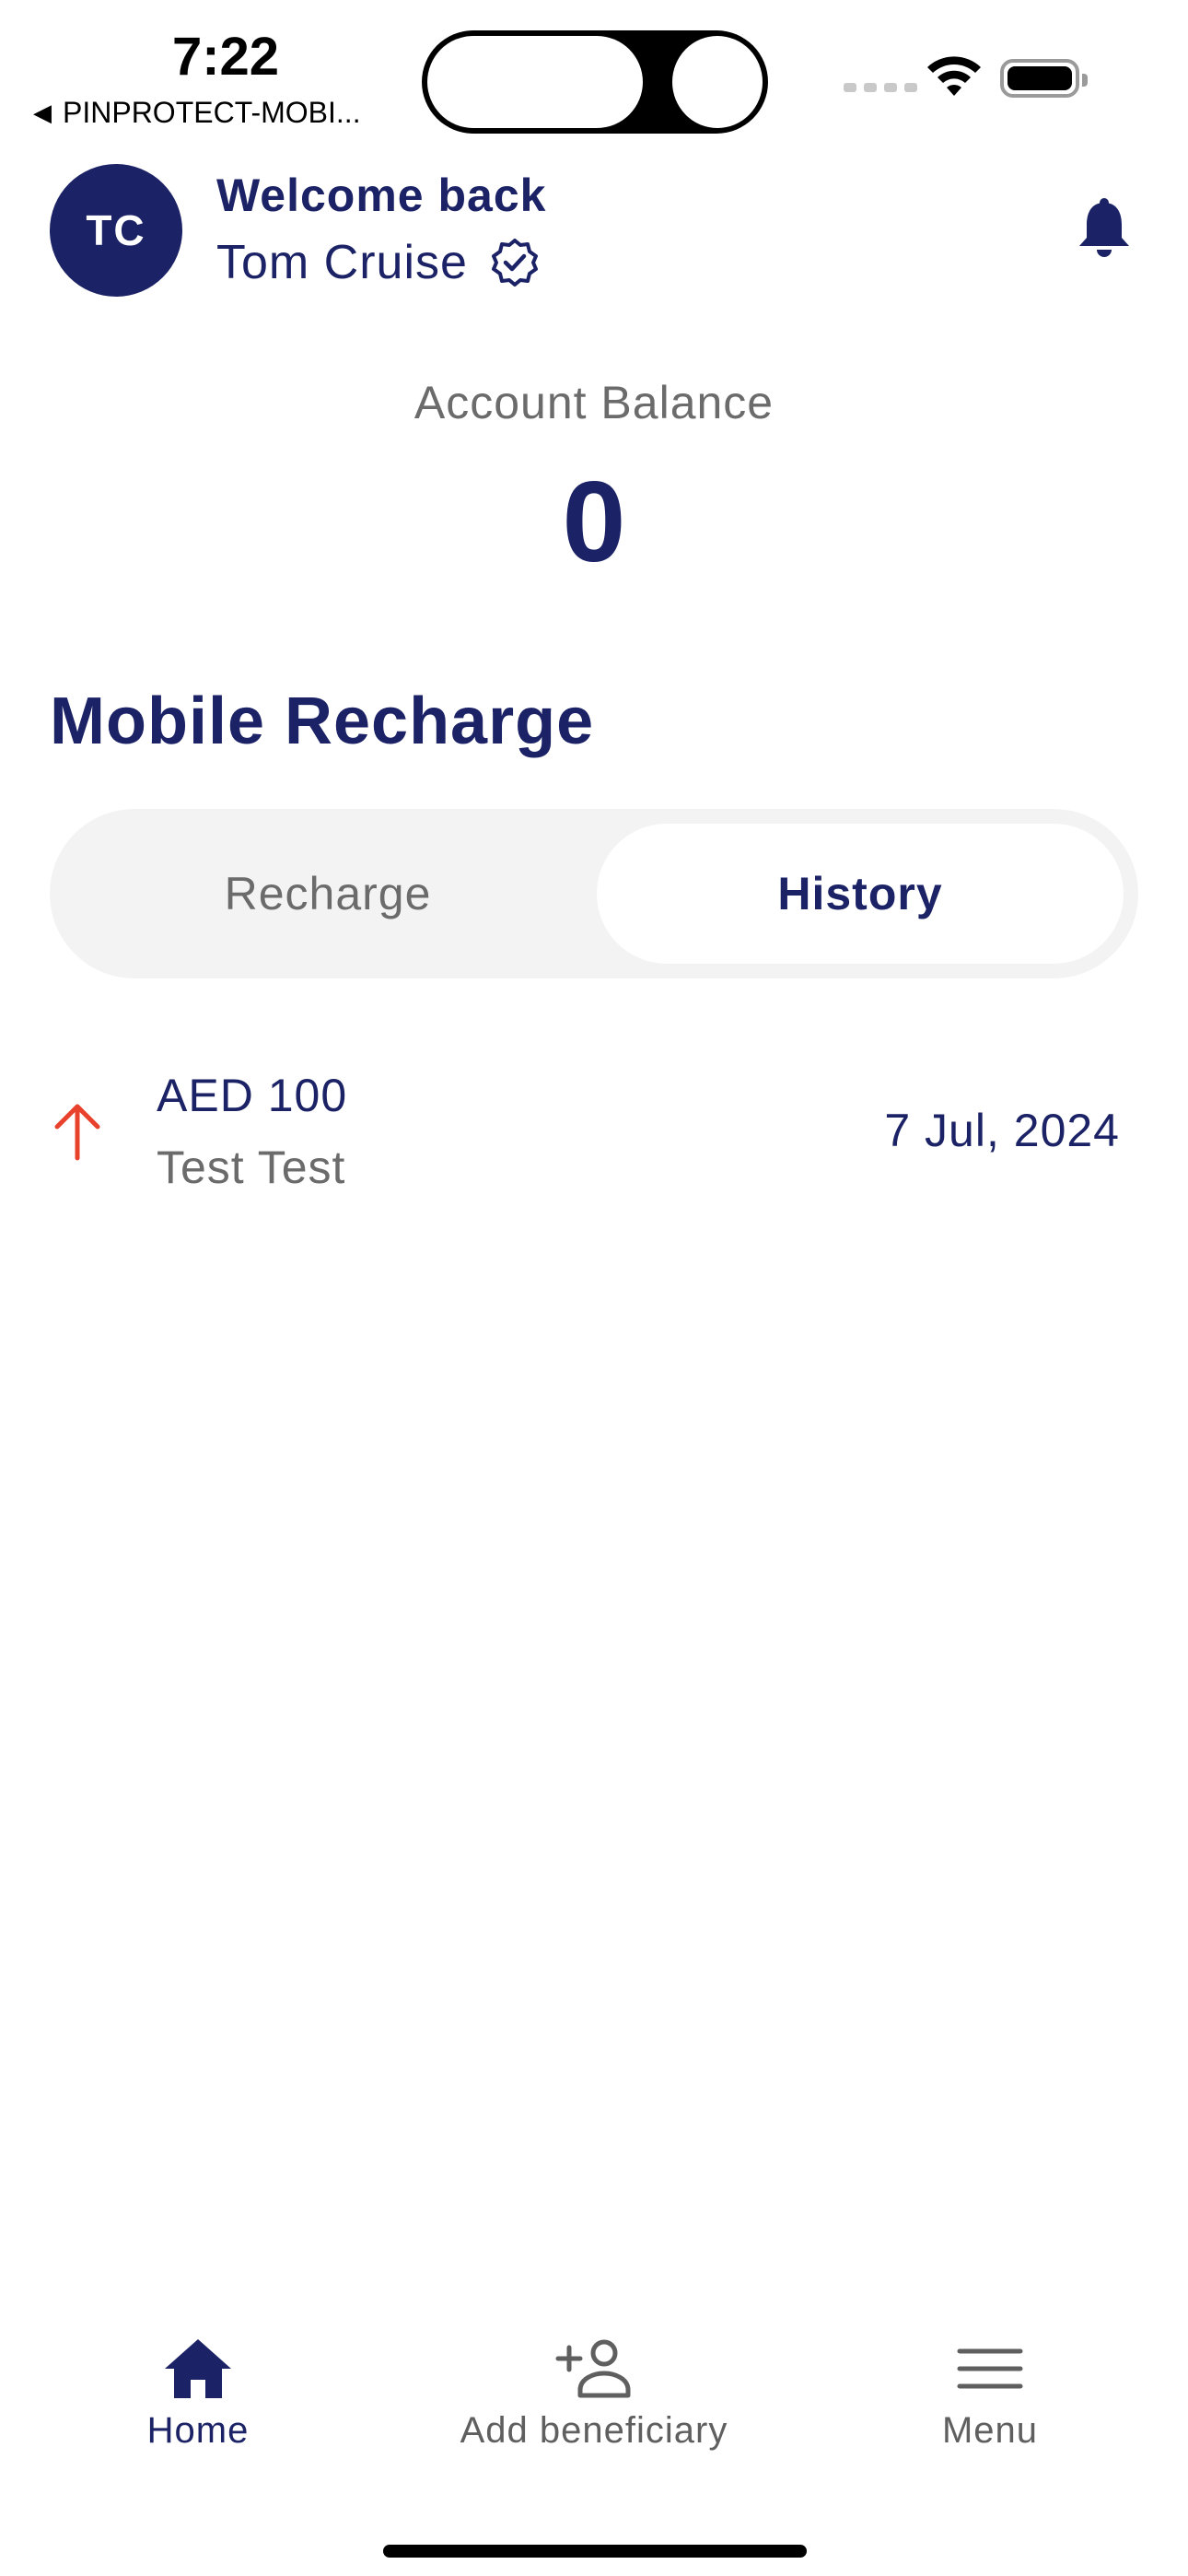 The height and width of the screenshot is (2576, 1188). I want to click on bottom-nav: Home Add beneficiary Menu, so click(594, 2444).